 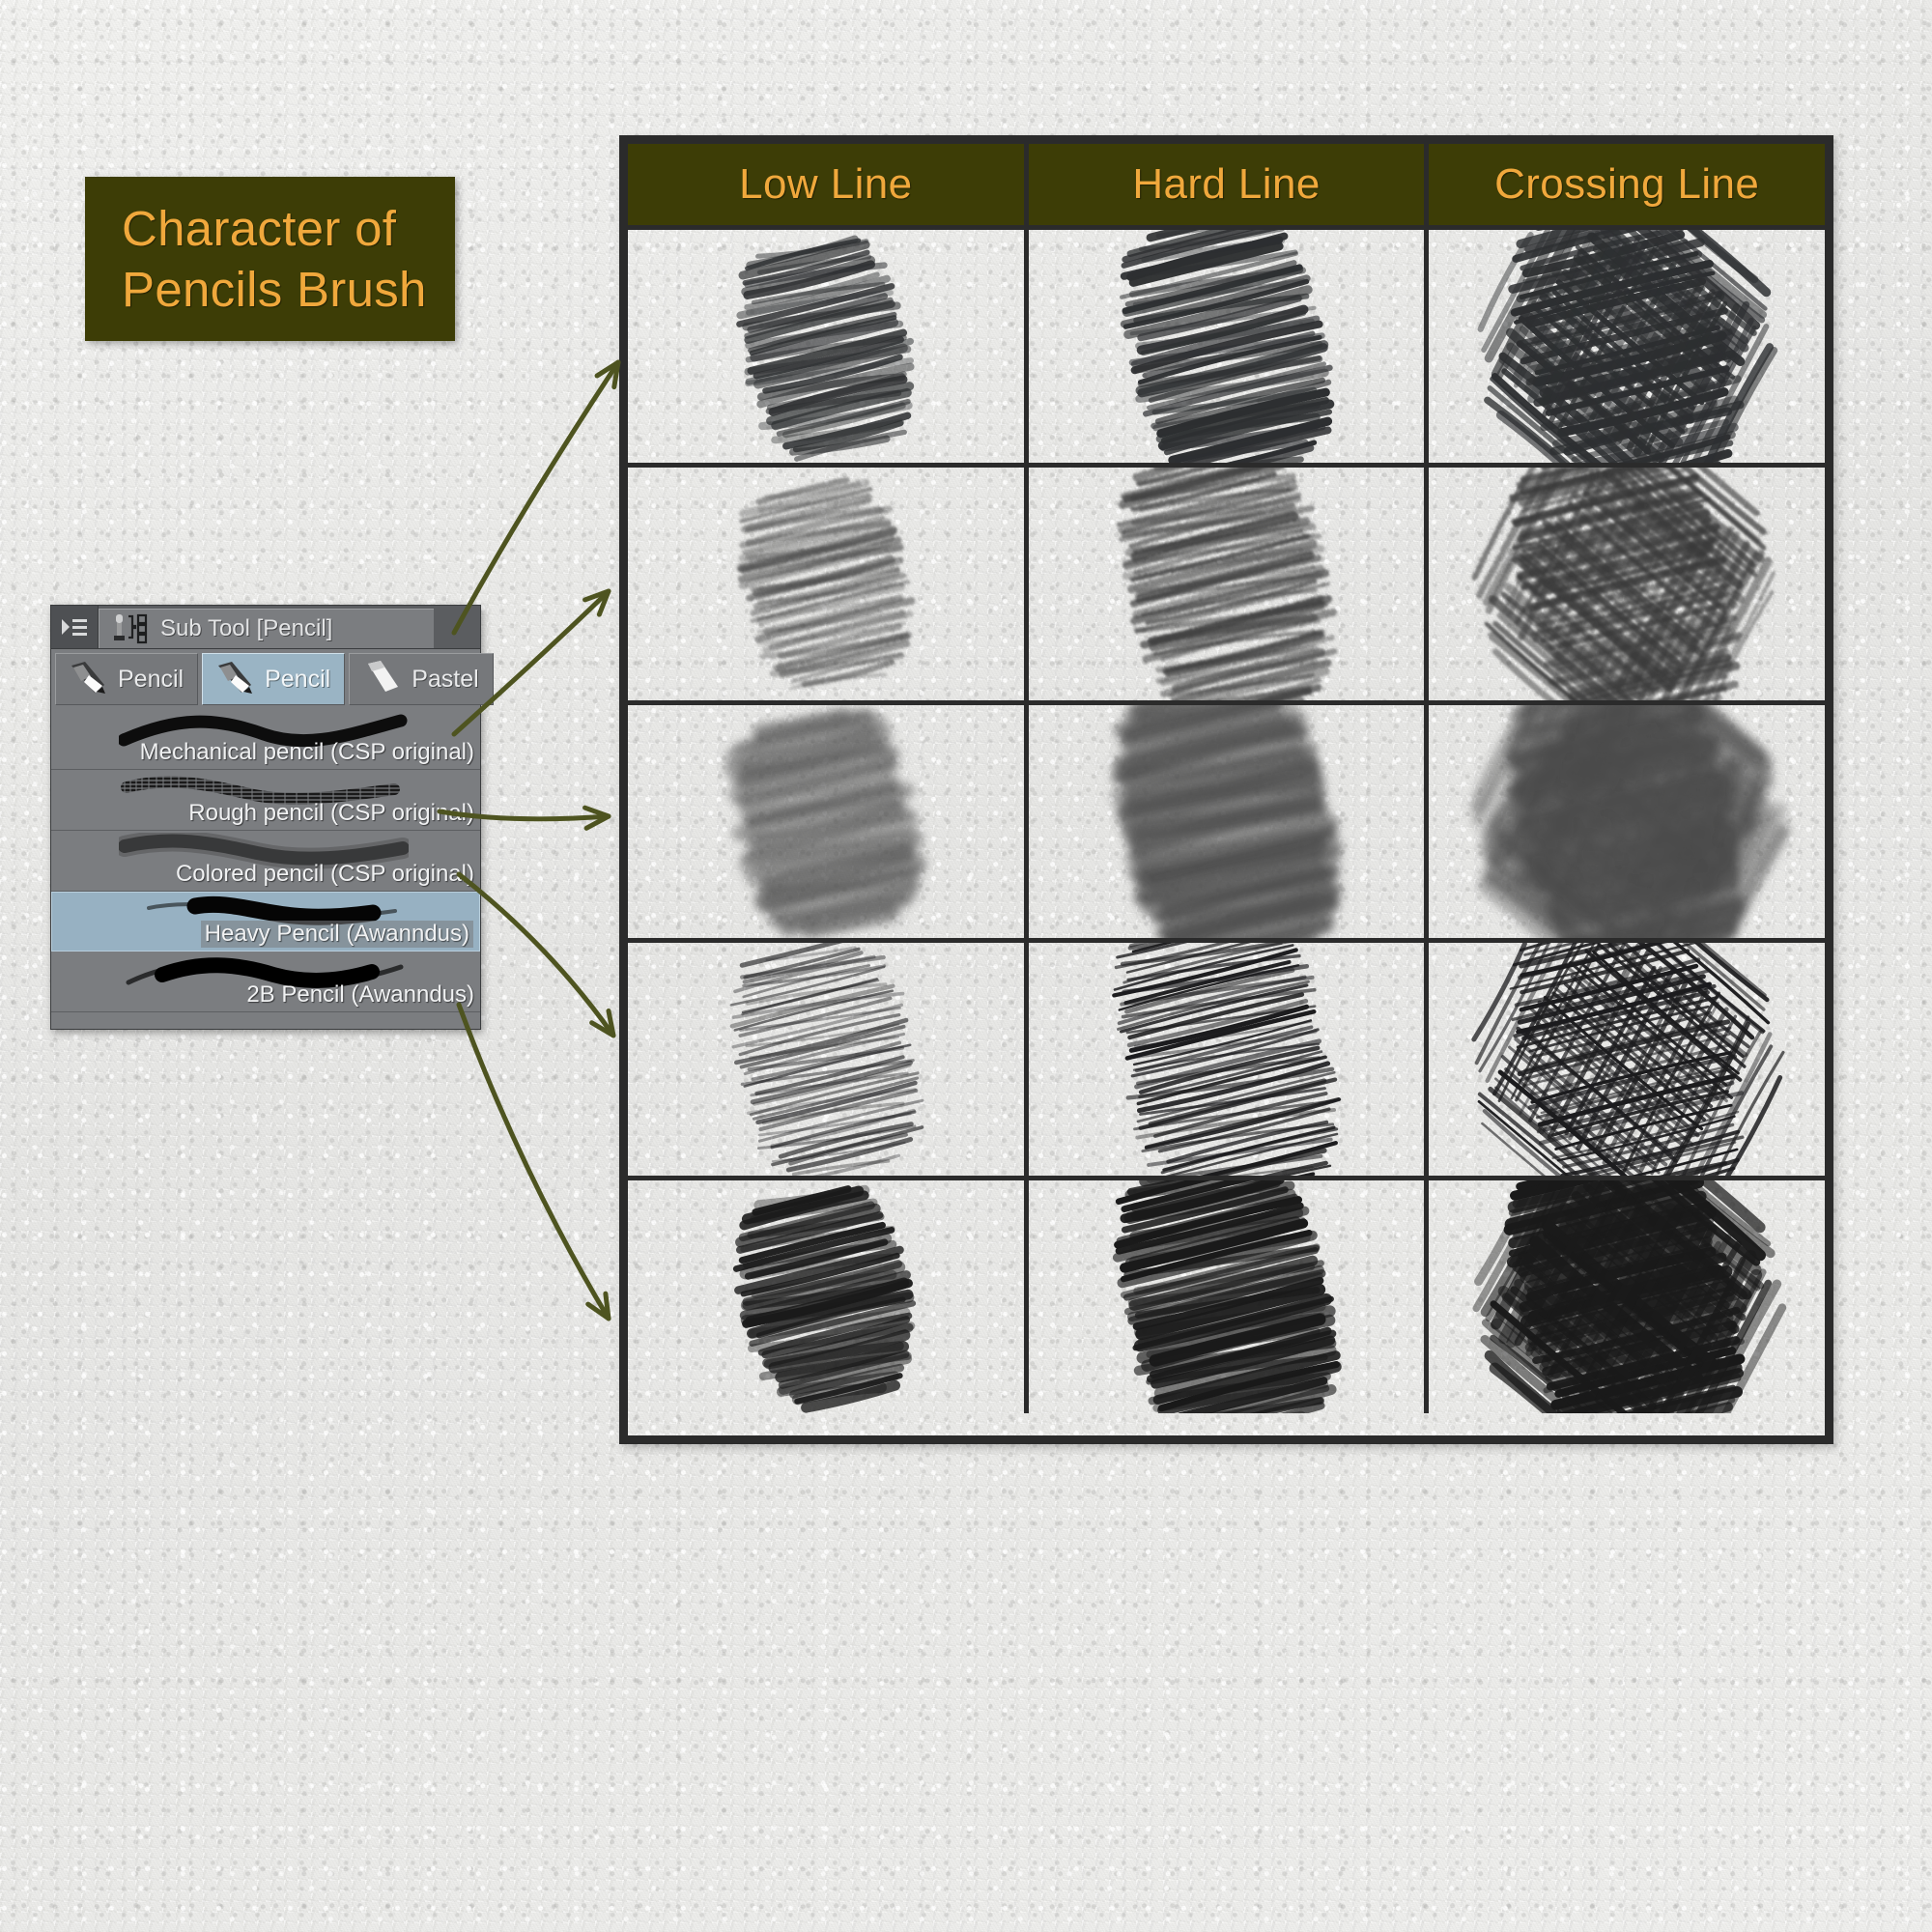 What do you see at coordinates (274, 289) in the screenshot?
I see `page-title-line-2: Pencils Brush` at bounding box center [274, 289].